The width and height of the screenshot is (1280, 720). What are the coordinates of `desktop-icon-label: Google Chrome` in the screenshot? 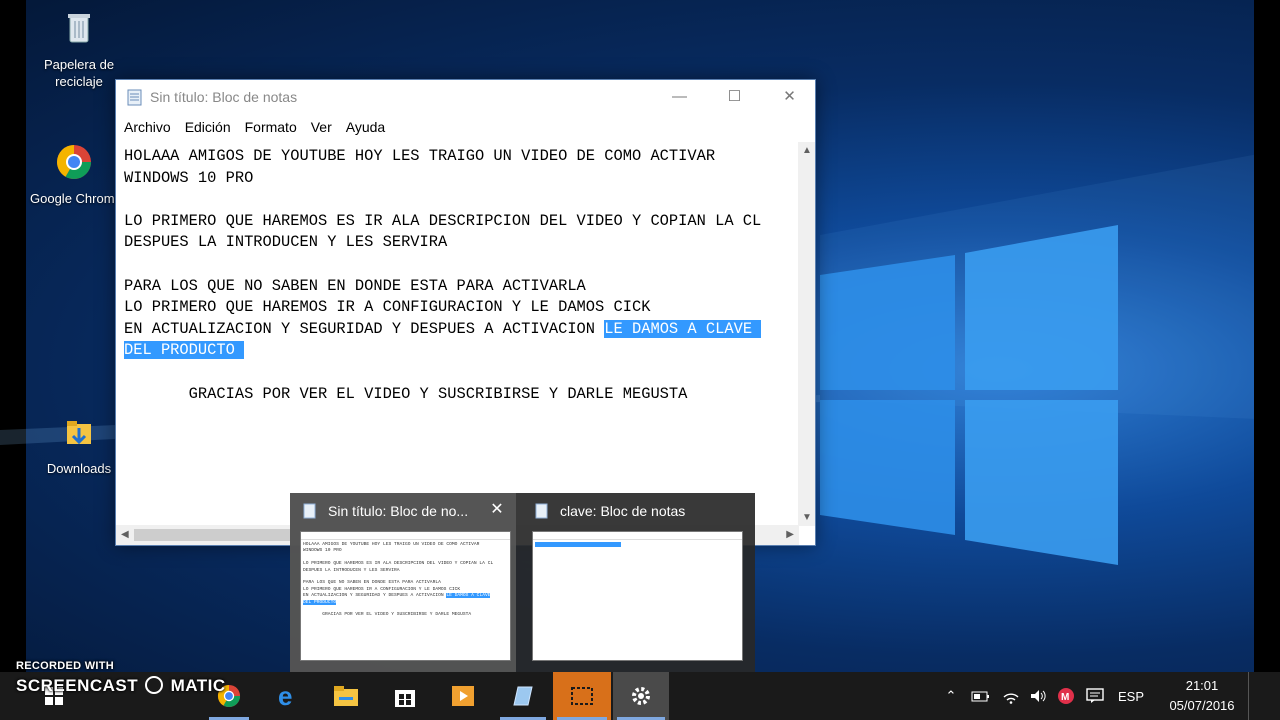 It's located at (76, 198).